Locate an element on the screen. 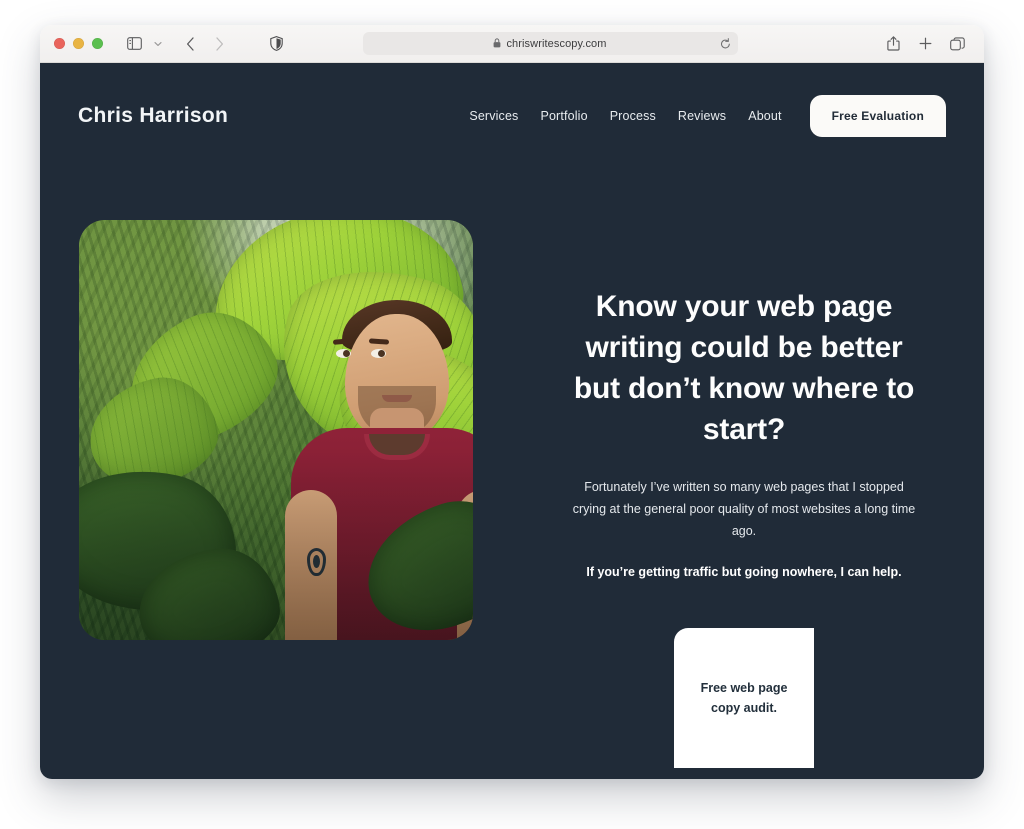  free-audit-card-button: Free web page copy audit. is located at coordinates (744, 698).